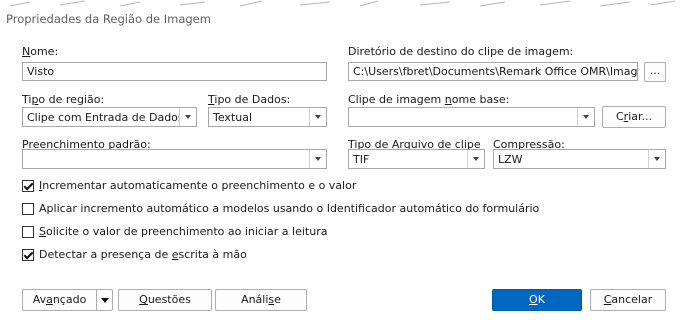  I want to click on tipo-dados-select: Textual, so click(267, 117).